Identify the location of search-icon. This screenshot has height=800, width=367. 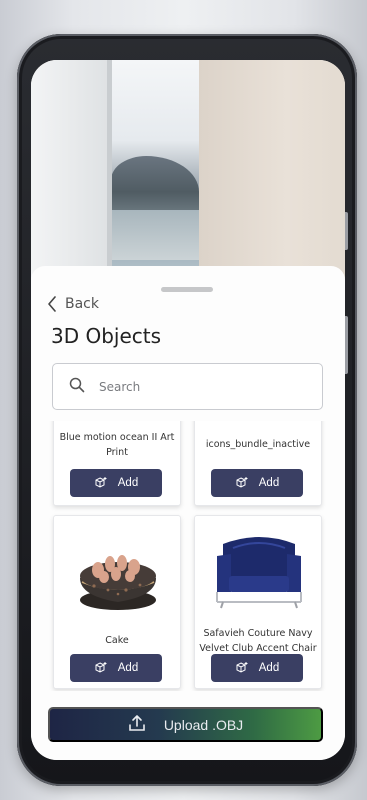
(77, 387).